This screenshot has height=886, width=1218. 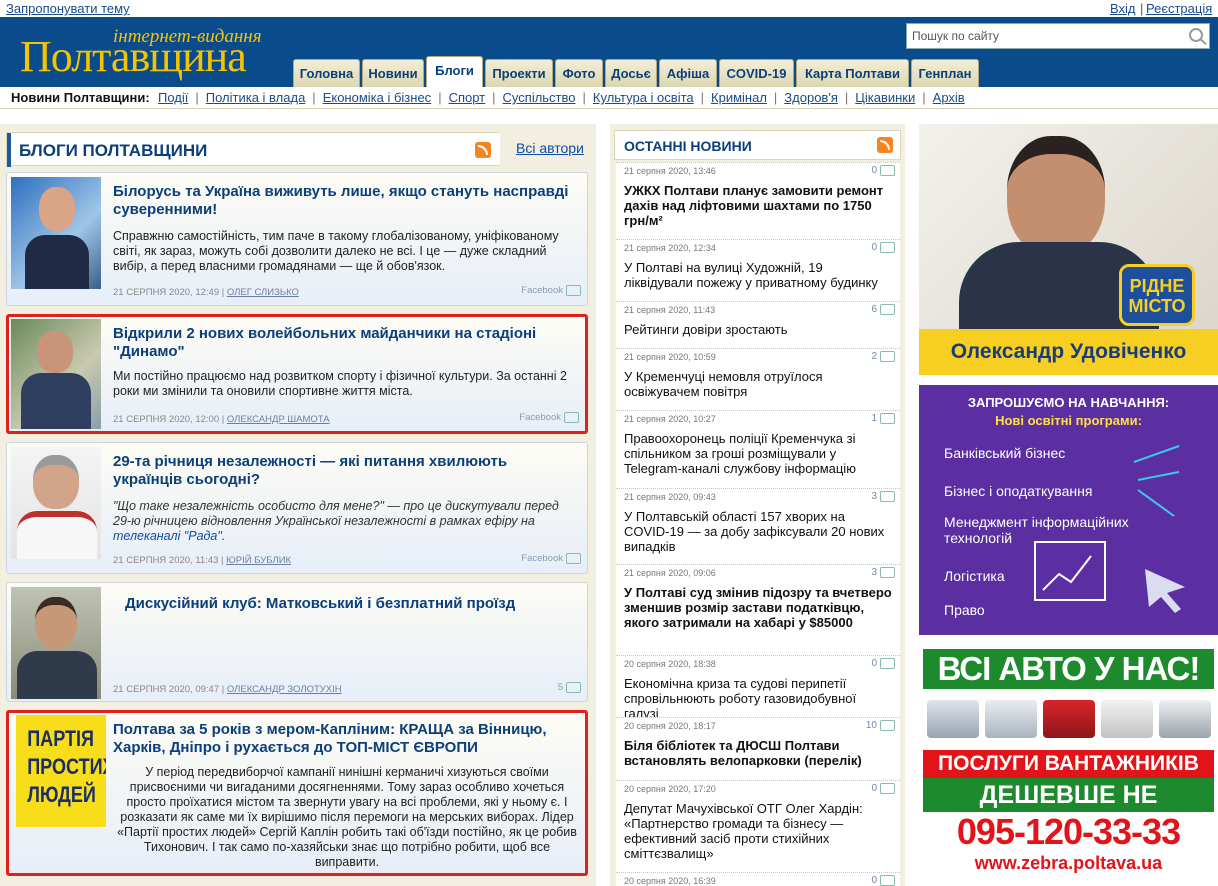 What do you see at coordinates (263, 292) in the screenshot?
I see `post-author: Олег Слизько` at bounding box center [263, 292].